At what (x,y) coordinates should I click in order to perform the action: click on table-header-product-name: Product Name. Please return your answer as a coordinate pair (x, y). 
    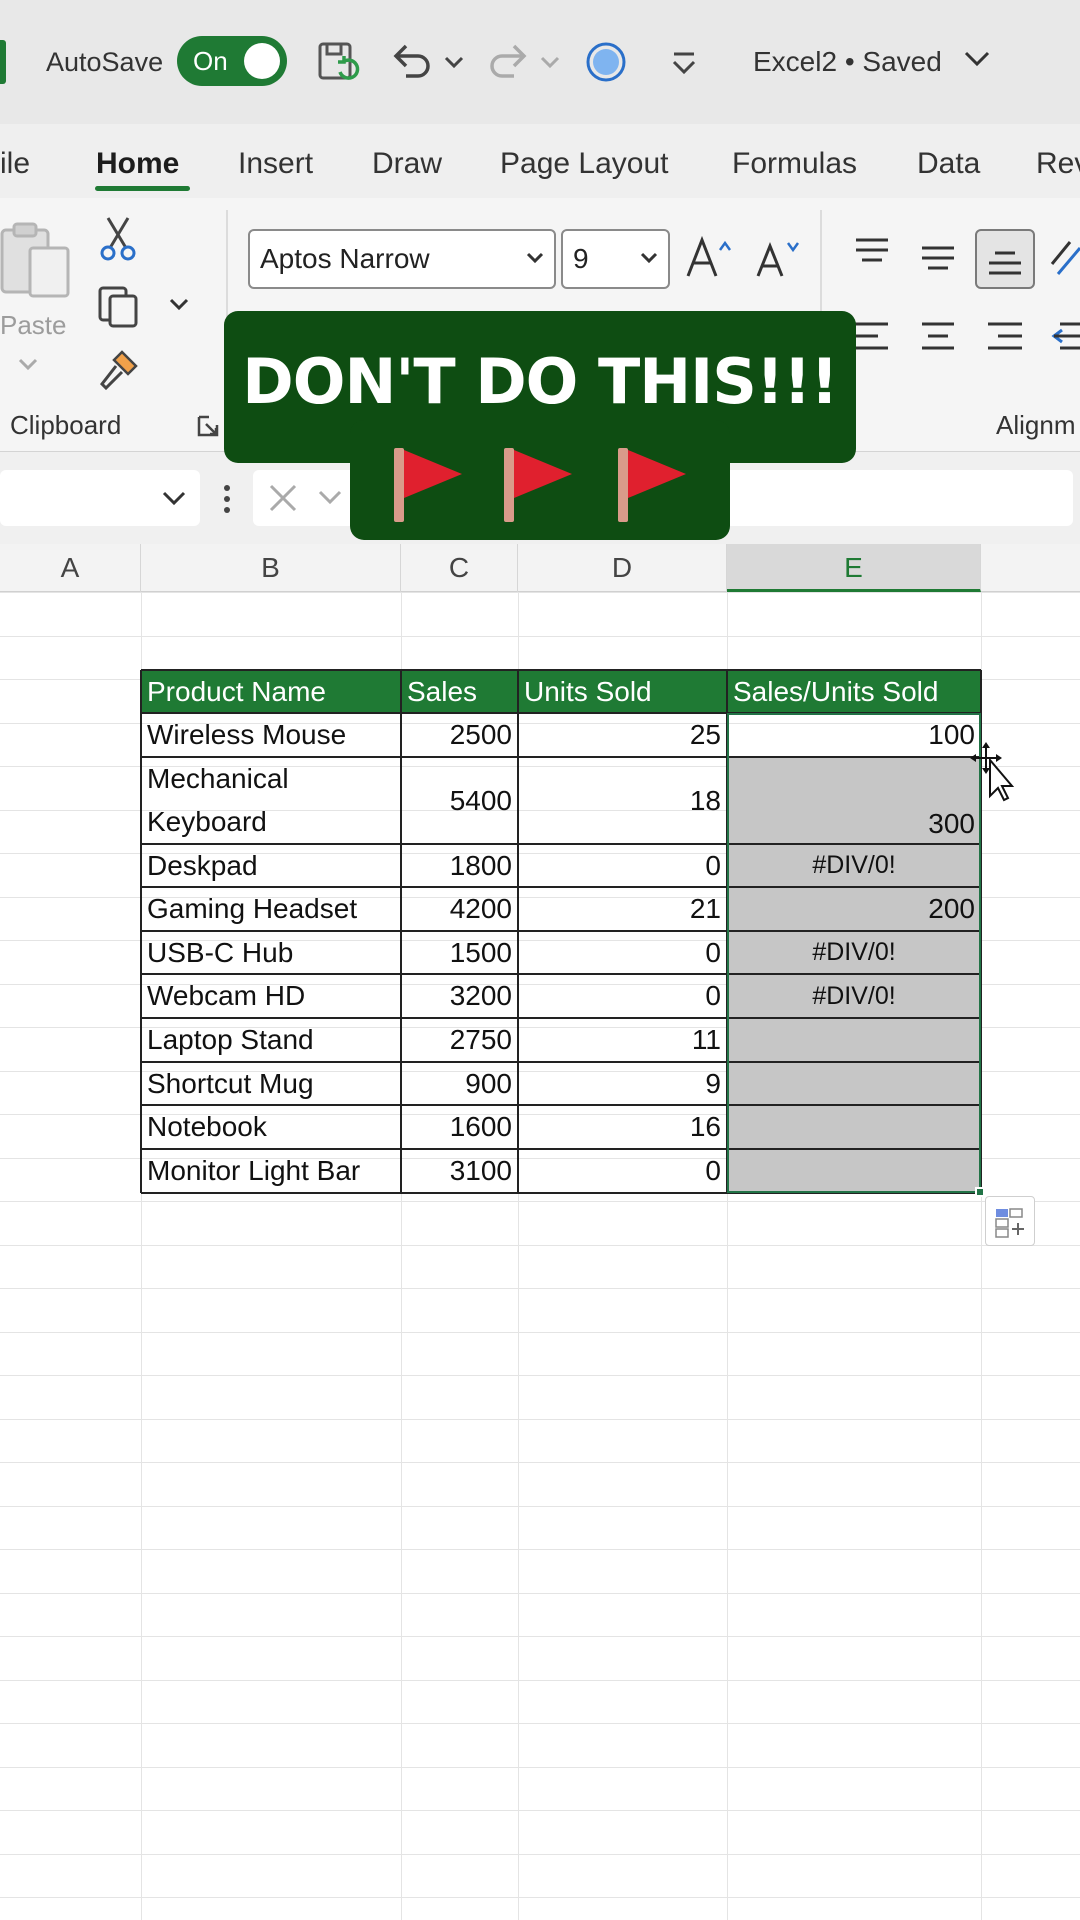
    Looking at the image, I should click on (271, 691).